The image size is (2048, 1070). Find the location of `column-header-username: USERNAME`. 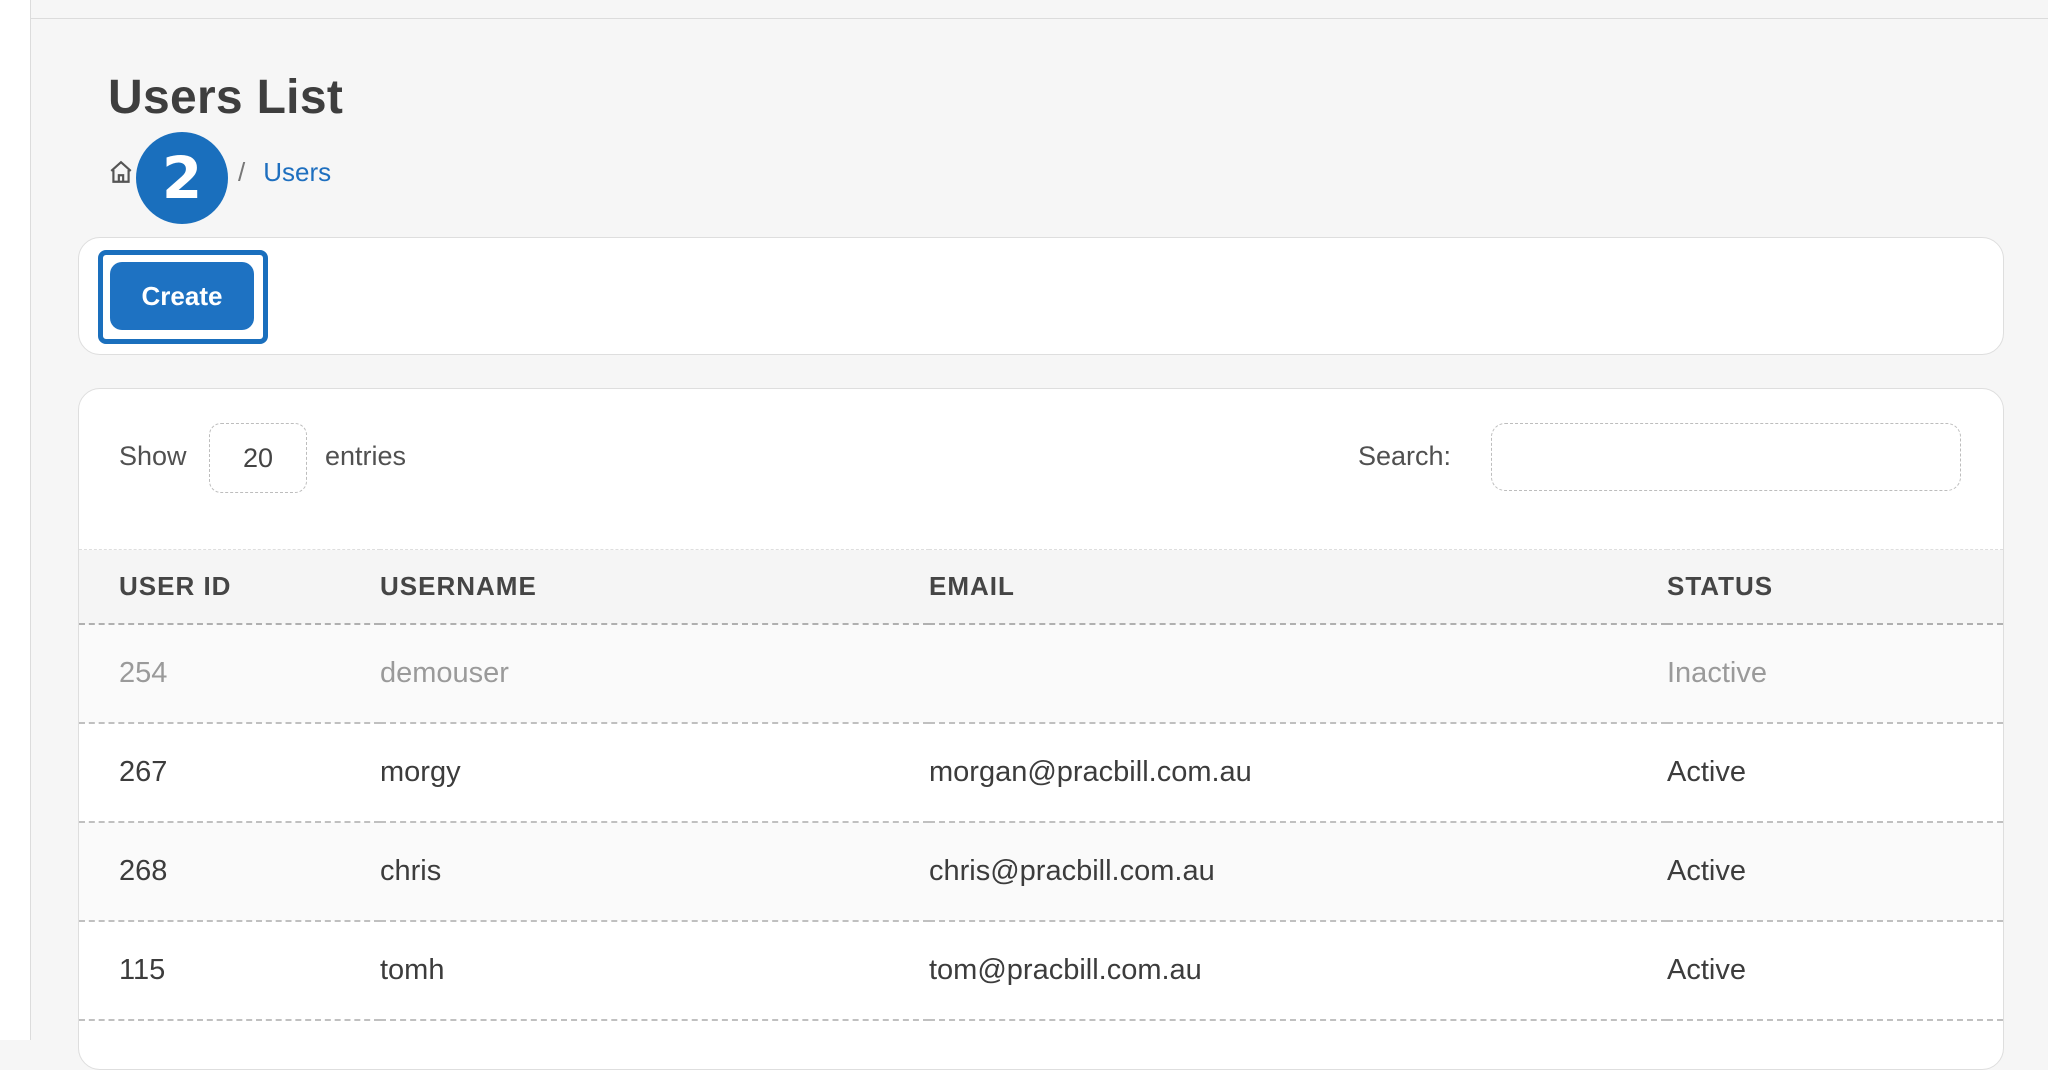

column-header-username: USERNAME is located at coordinates (654, 587).